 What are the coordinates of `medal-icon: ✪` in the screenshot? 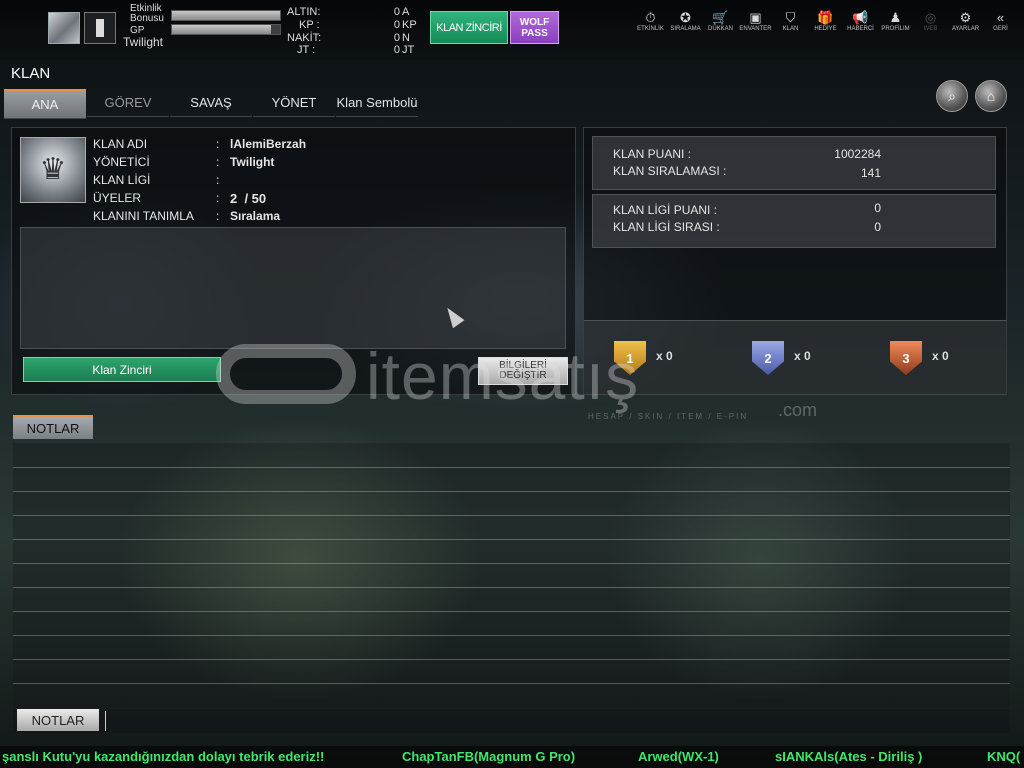 It's located at (685, 17).